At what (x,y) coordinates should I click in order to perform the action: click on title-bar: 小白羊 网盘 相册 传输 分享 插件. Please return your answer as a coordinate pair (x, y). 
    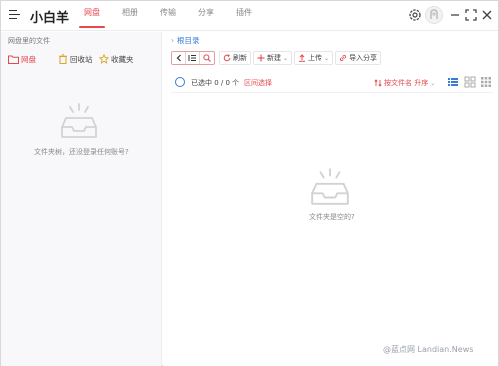
    Looking at the image, I should click on (249, 16).